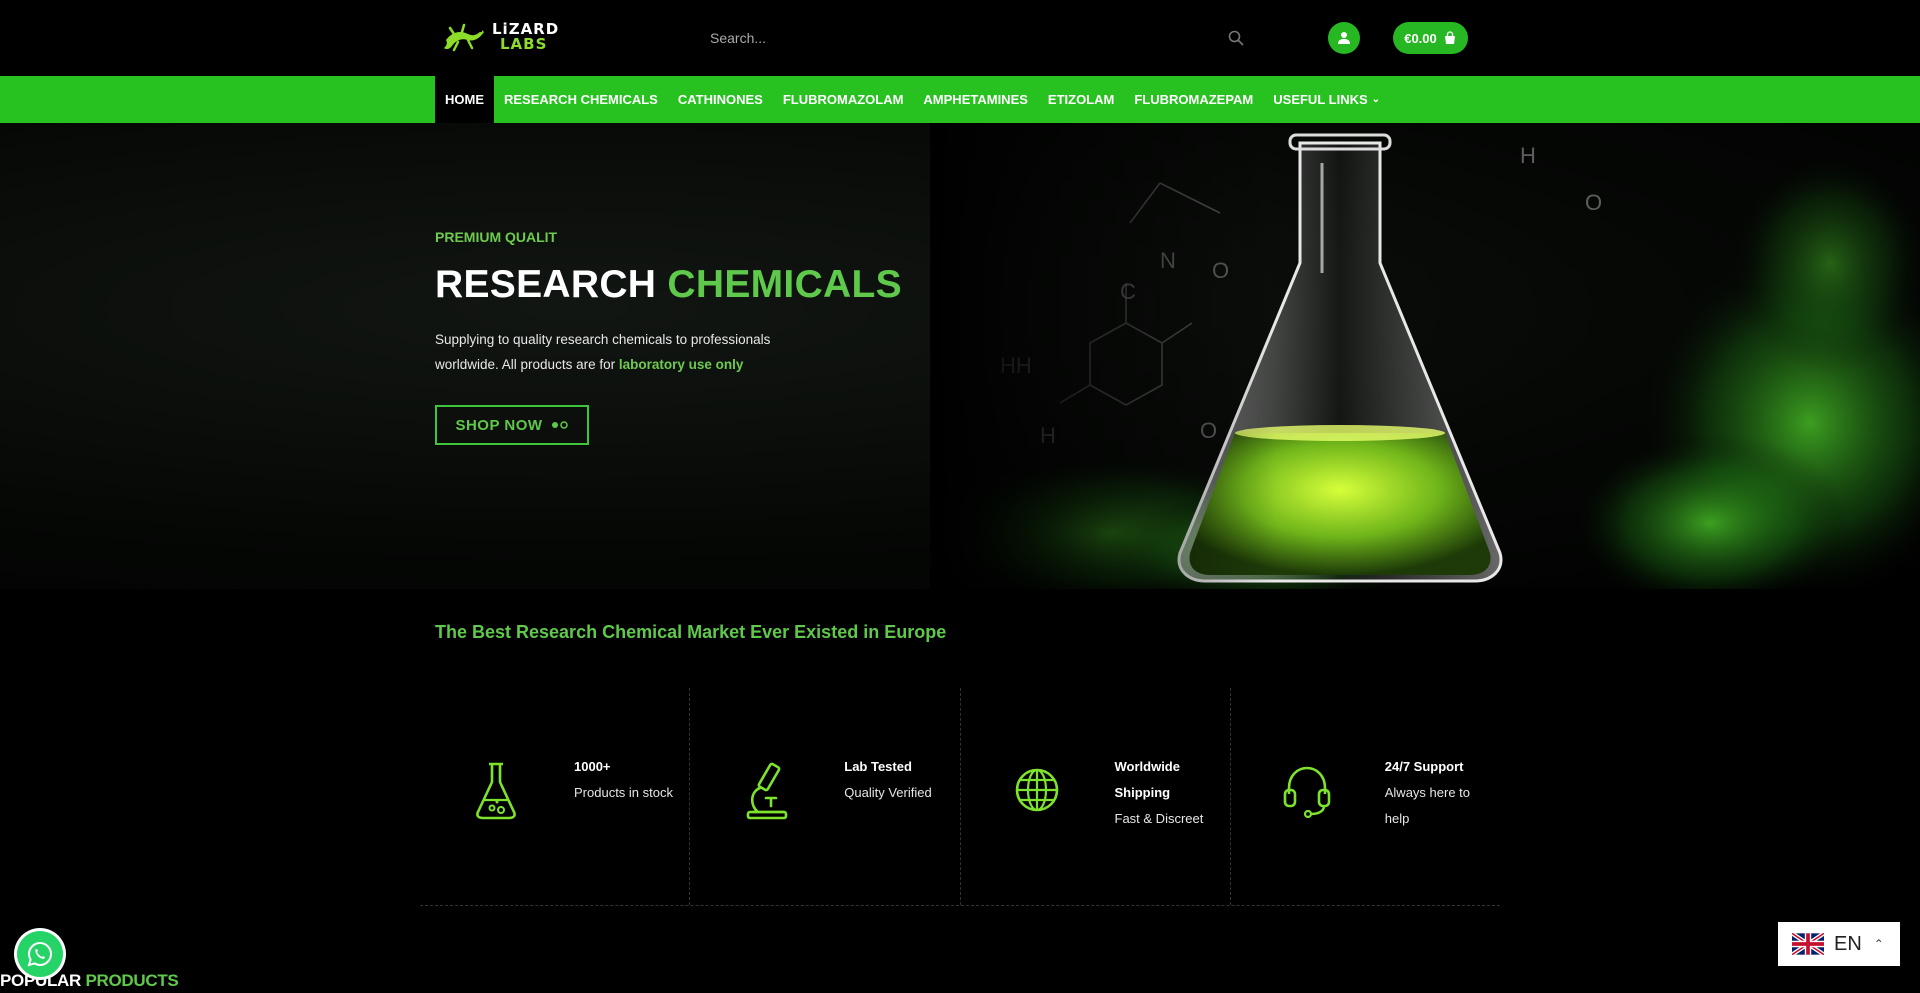  What do you see at coordinates (524, 44) in the screenshot?
I see `logo-line-2: LABS` at bounding box center [524, 44].